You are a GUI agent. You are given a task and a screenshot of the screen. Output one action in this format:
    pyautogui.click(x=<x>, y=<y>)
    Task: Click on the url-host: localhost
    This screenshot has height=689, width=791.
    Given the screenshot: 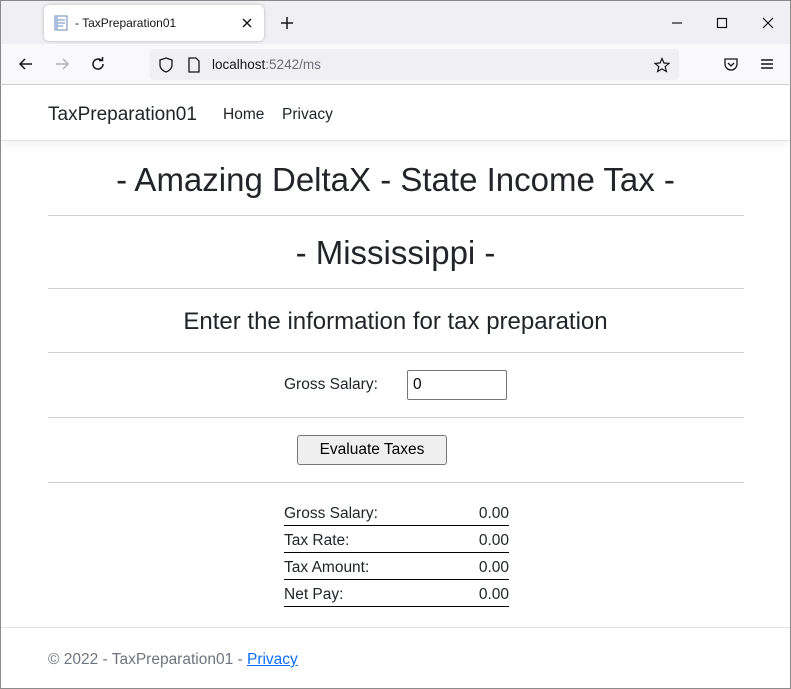 What is the action you would take?
    pyautogui.click(x=239, y=64)
    